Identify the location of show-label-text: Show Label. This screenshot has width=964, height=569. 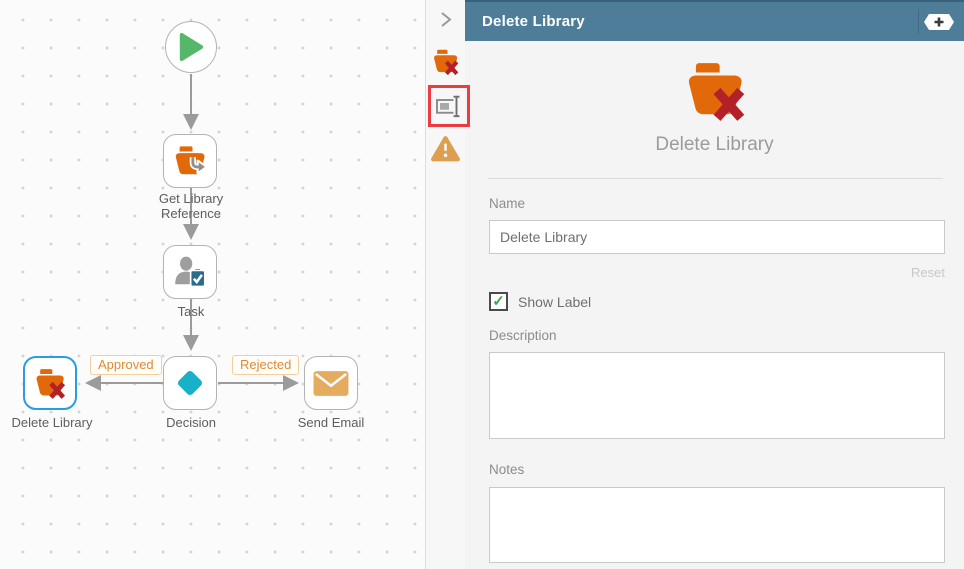
(554, 302).